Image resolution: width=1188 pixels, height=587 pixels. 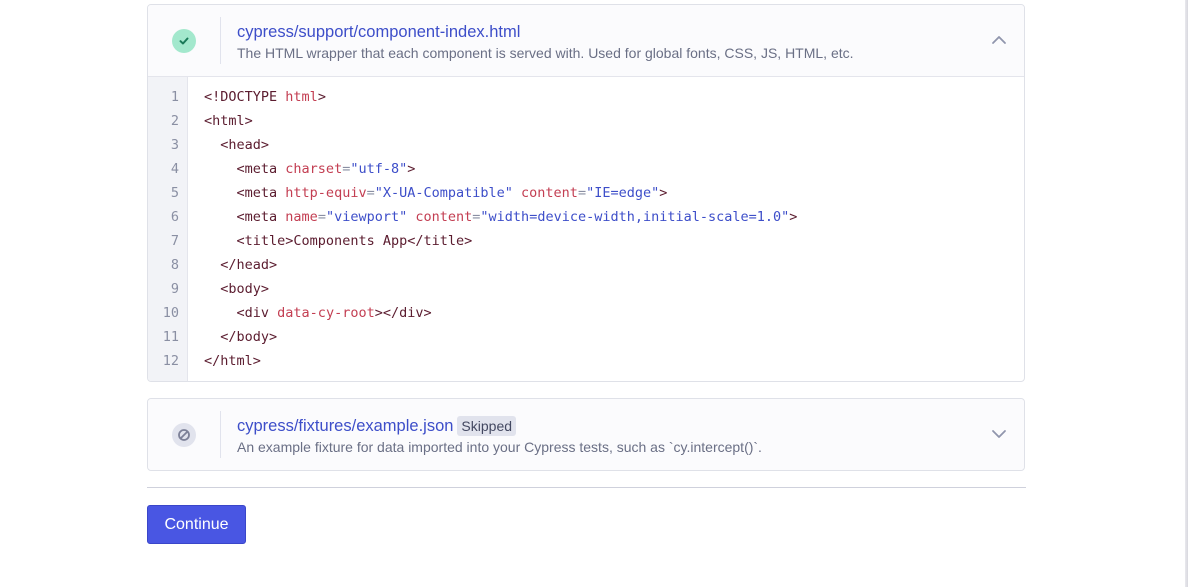 I want to click on file-title-row: cypress/support/component-index.html, so click(x=378, y=32).